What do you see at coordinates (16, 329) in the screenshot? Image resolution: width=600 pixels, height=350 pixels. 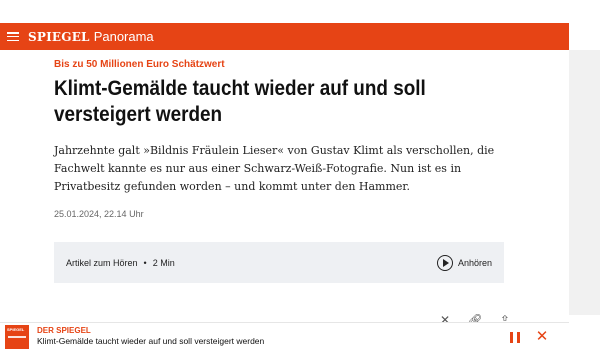 I see `player-thumbnail-label: SPIEGEL` at bounding box center [16, 329].